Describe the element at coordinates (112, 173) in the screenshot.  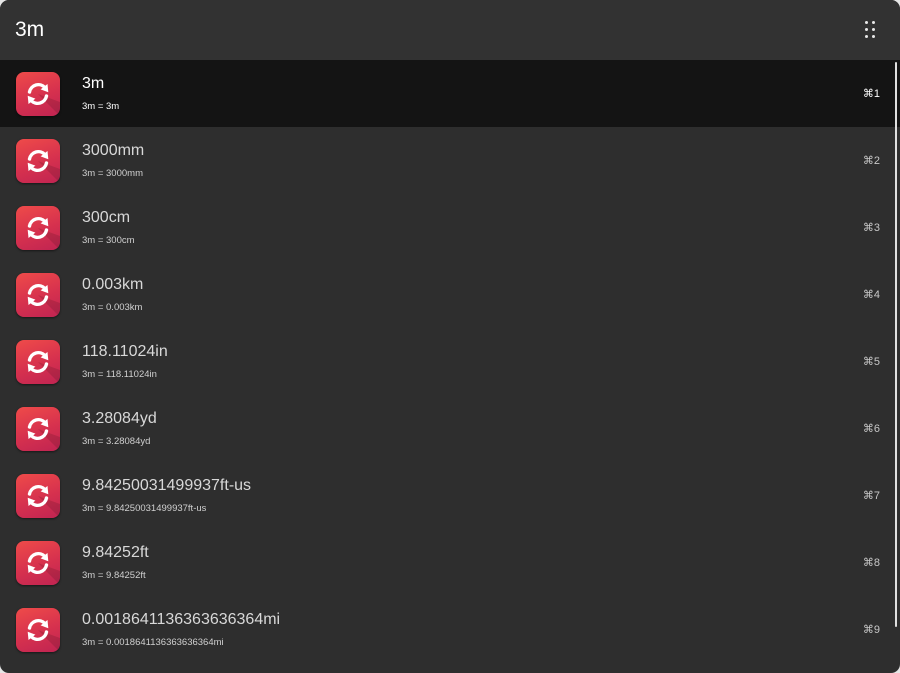
I see `result-subtitle: 3m = 3000mm` at that location.